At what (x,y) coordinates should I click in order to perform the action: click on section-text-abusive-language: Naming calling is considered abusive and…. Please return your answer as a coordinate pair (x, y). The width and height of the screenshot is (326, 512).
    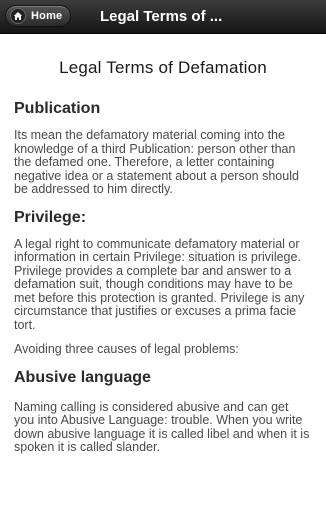
    Looking at the image, I should click on (162, 426).